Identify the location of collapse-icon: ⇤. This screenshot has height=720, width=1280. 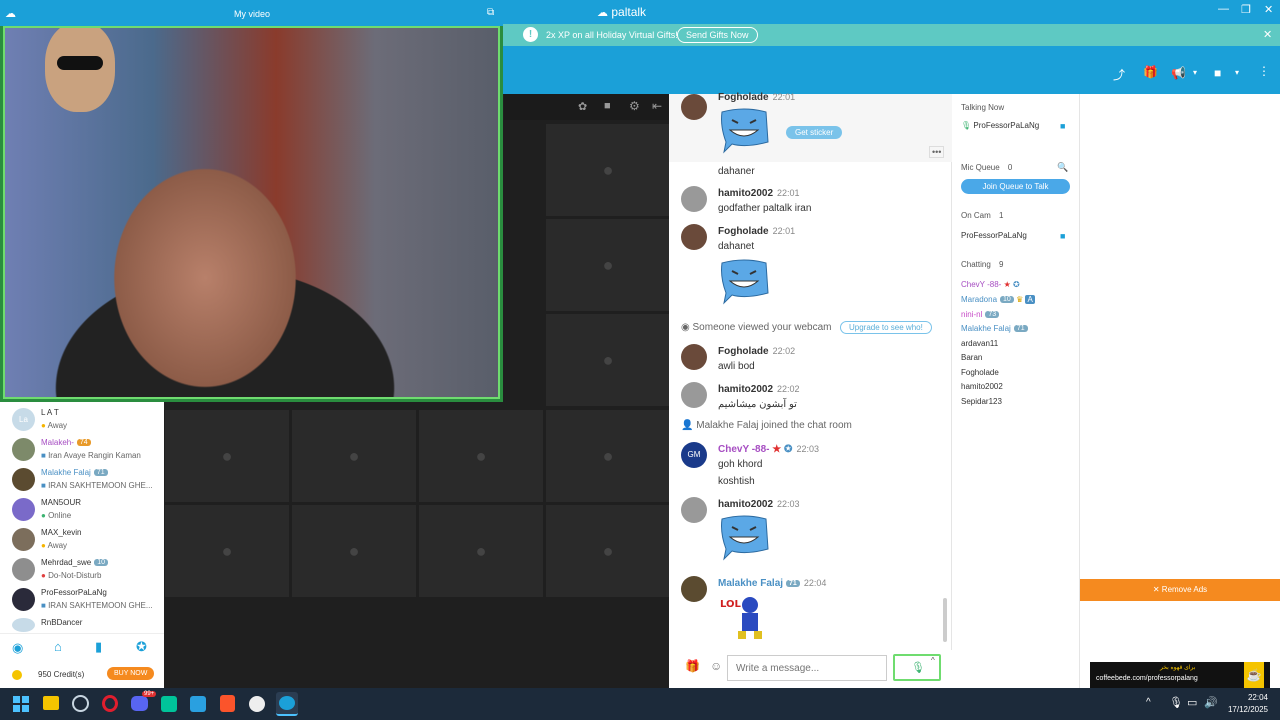
(657, 106).